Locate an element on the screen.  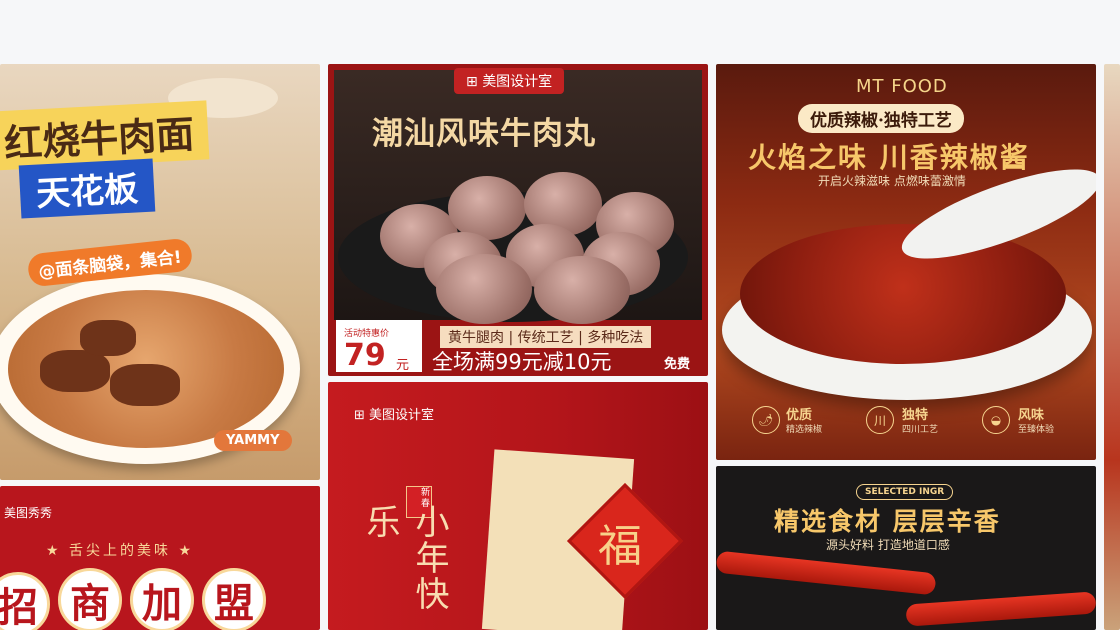
promo-text: 全场满99元减10元 is located at coordinates (522, 362).